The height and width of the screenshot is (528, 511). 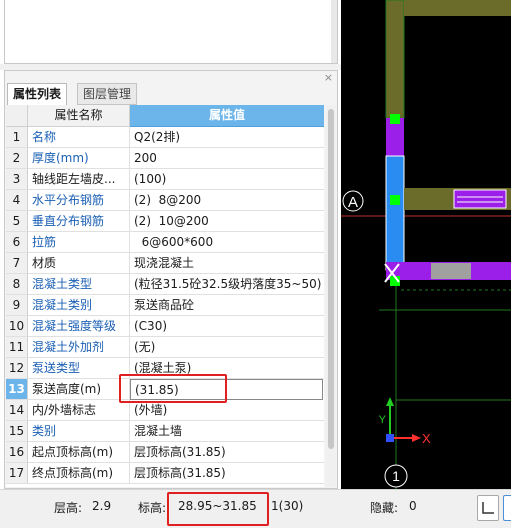 What do you see at coordinates (507, 508) in the screenshot?
I see `snap-toggle-button` at bounding box center [507, 508].